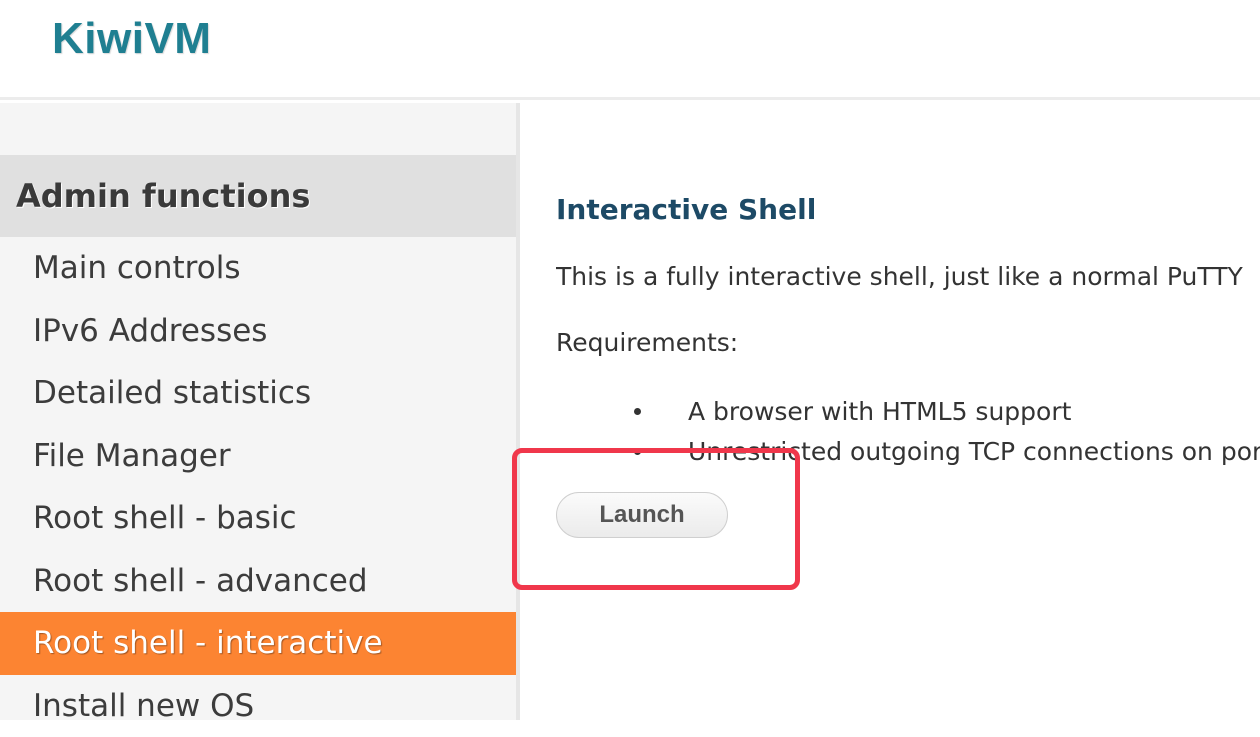 The width and height of the screenshot is (1260, 737). What do you see at coordinates (258, 393) in the screenshot?
I see `sidebar-item-detailed-statistics: Detailed statistics` at bounding box center [258, 393].